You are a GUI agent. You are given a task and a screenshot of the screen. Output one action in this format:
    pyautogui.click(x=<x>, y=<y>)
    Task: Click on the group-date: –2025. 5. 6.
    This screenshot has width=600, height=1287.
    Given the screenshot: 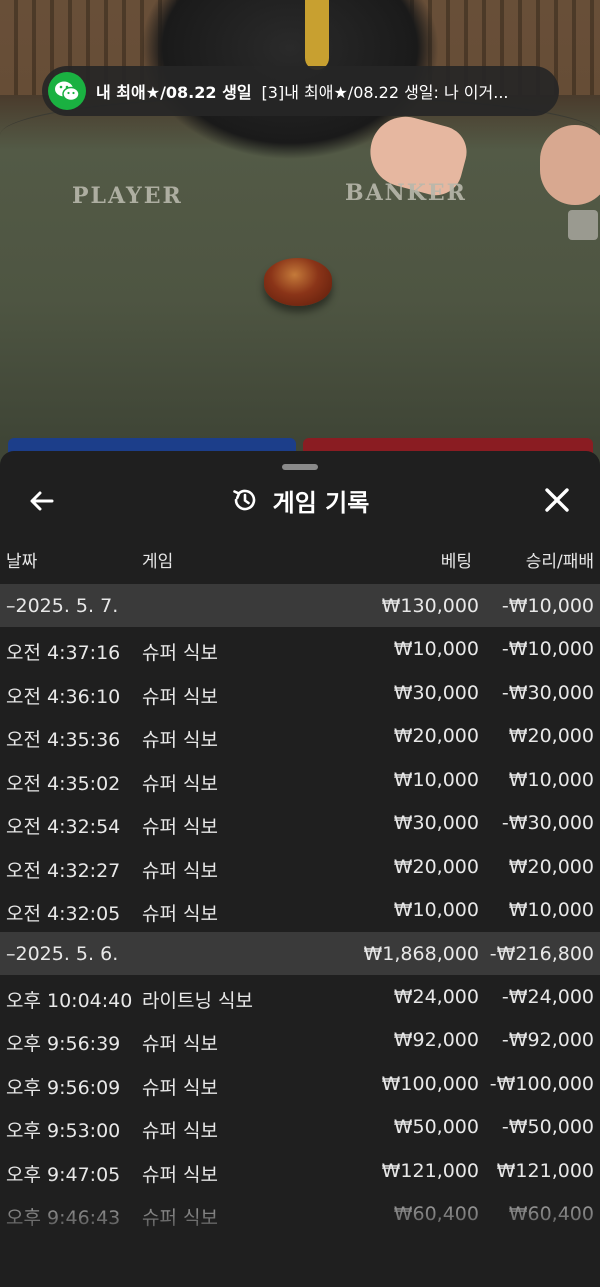 What is the action you would take?
    pyautogui.click(x=62, y=953)
    